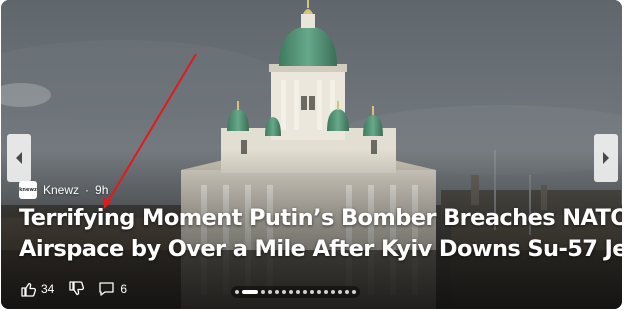  I want to click on thumbs-up-icon, so click(28, 289).